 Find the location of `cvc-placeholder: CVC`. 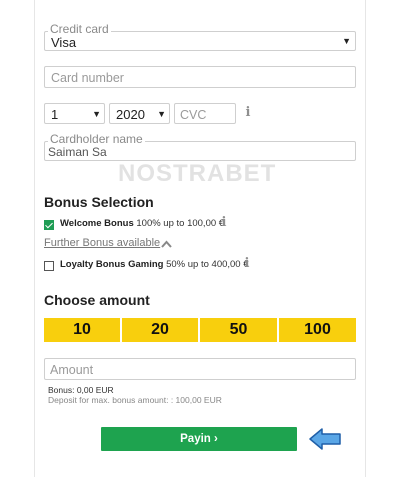

cvc-placeholder: CVC is located at coordinates (193, 115).